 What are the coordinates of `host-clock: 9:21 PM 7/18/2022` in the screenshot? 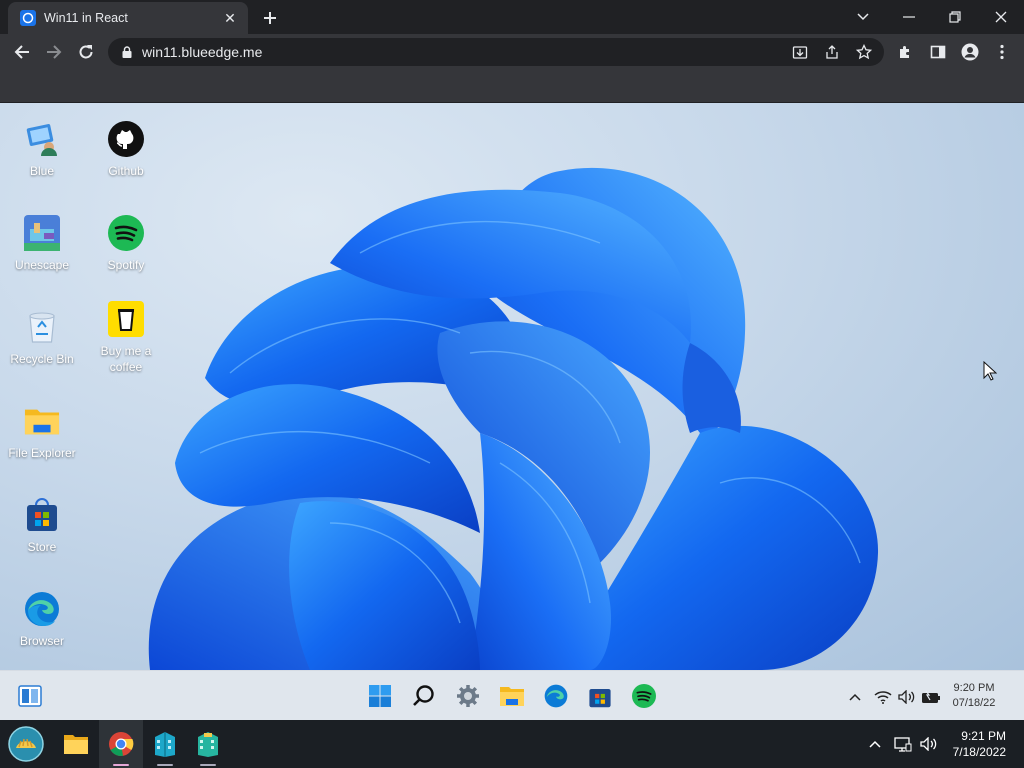 It's located at (979, 744).